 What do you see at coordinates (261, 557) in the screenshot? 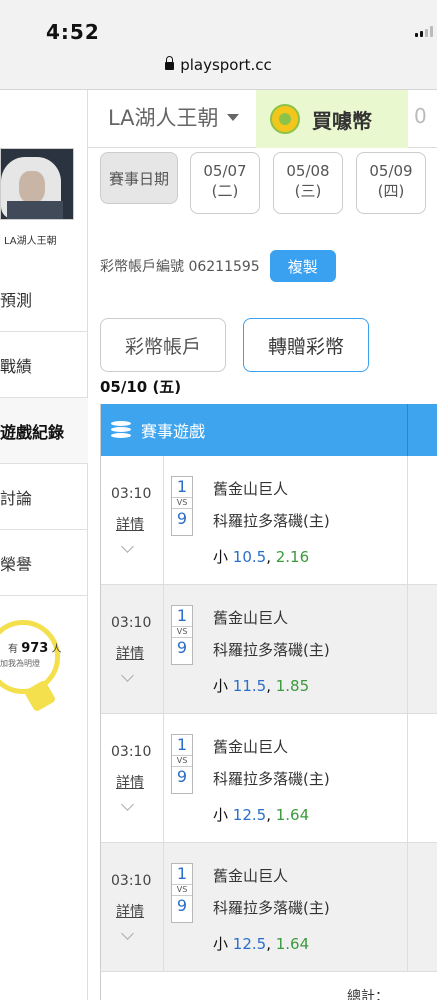
I see `bet-pick: 小 10.5, 2.16` at bounding box center [261, 557].